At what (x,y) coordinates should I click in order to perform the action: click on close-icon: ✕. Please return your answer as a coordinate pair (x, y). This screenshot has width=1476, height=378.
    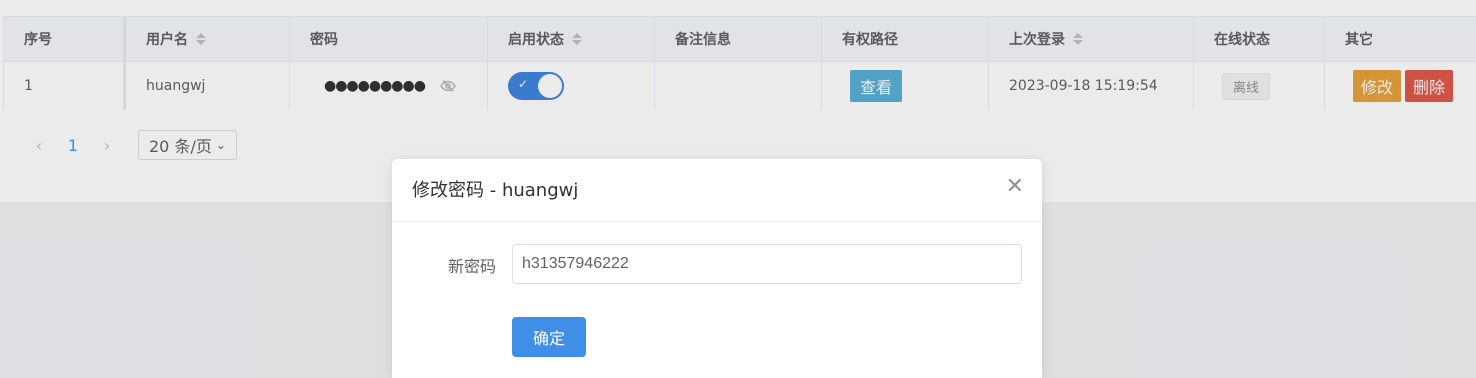
    Looking at the image, I should click on (1015, 187).